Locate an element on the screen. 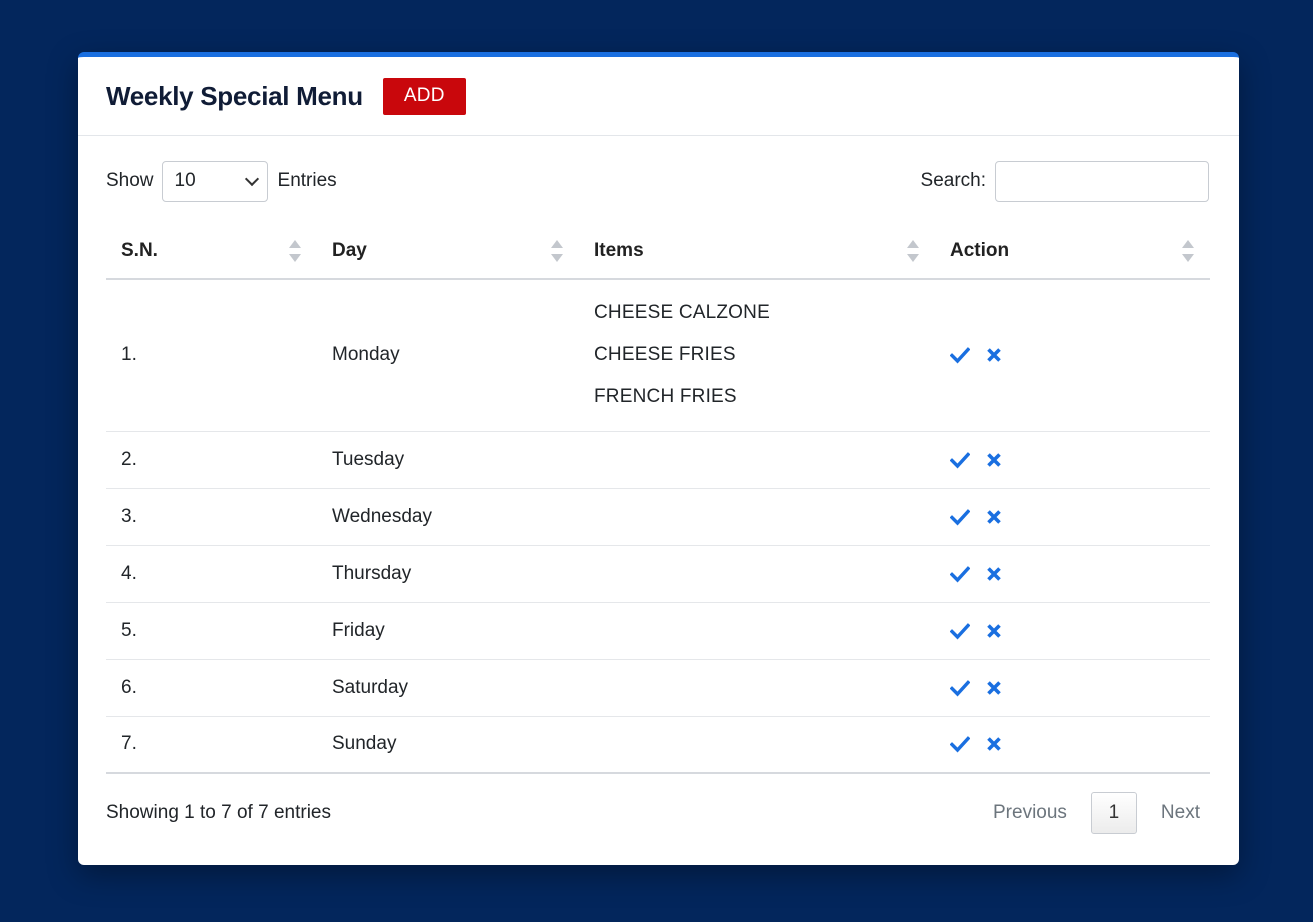  page-title: Weekly Special Menu is located at coordinates (234, 95).